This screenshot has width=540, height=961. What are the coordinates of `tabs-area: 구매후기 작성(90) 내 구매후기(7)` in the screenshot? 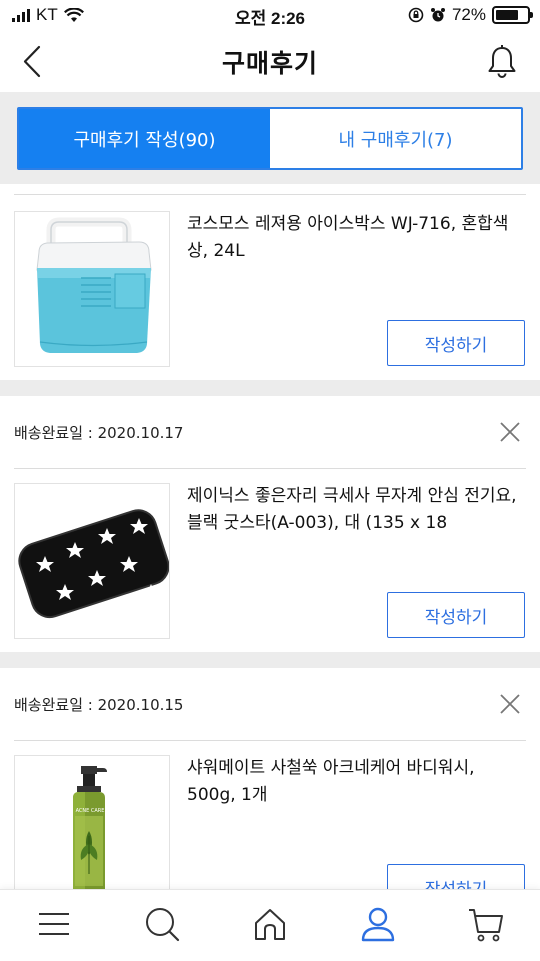 It's located at (270, 138).